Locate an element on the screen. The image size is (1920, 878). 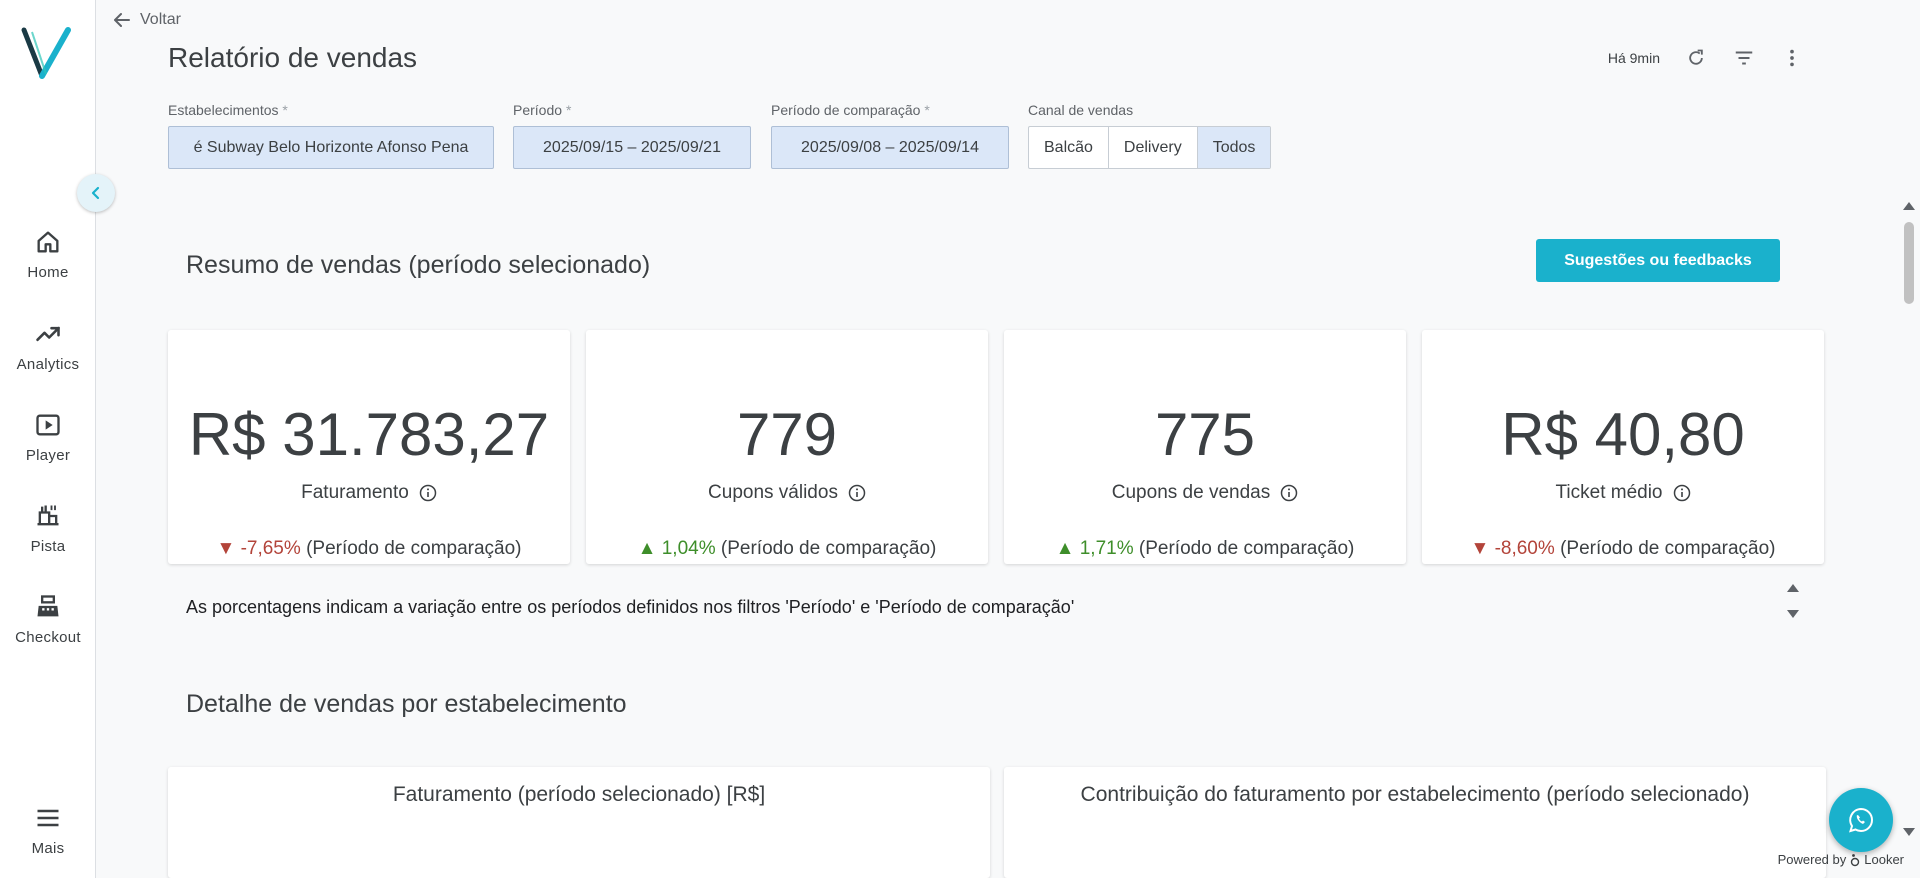
header-actions: Há 9min is located at coordinates (1706, 58).